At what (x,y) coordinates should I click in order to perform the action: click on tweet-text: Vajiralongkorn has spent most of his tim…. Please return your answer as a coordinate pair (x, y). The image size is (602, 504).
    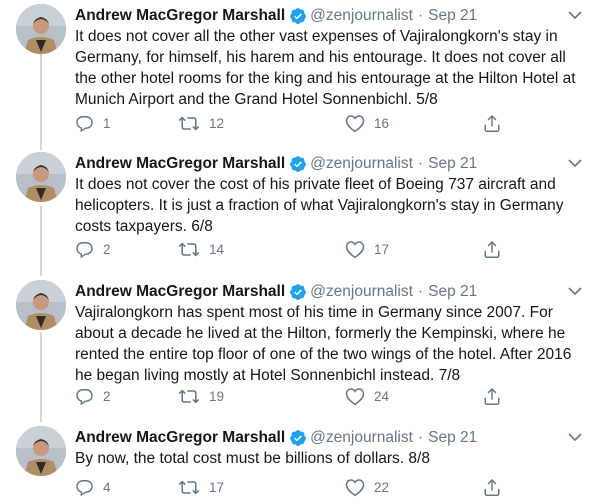
    Looking at the image, I should click on (332, 344).